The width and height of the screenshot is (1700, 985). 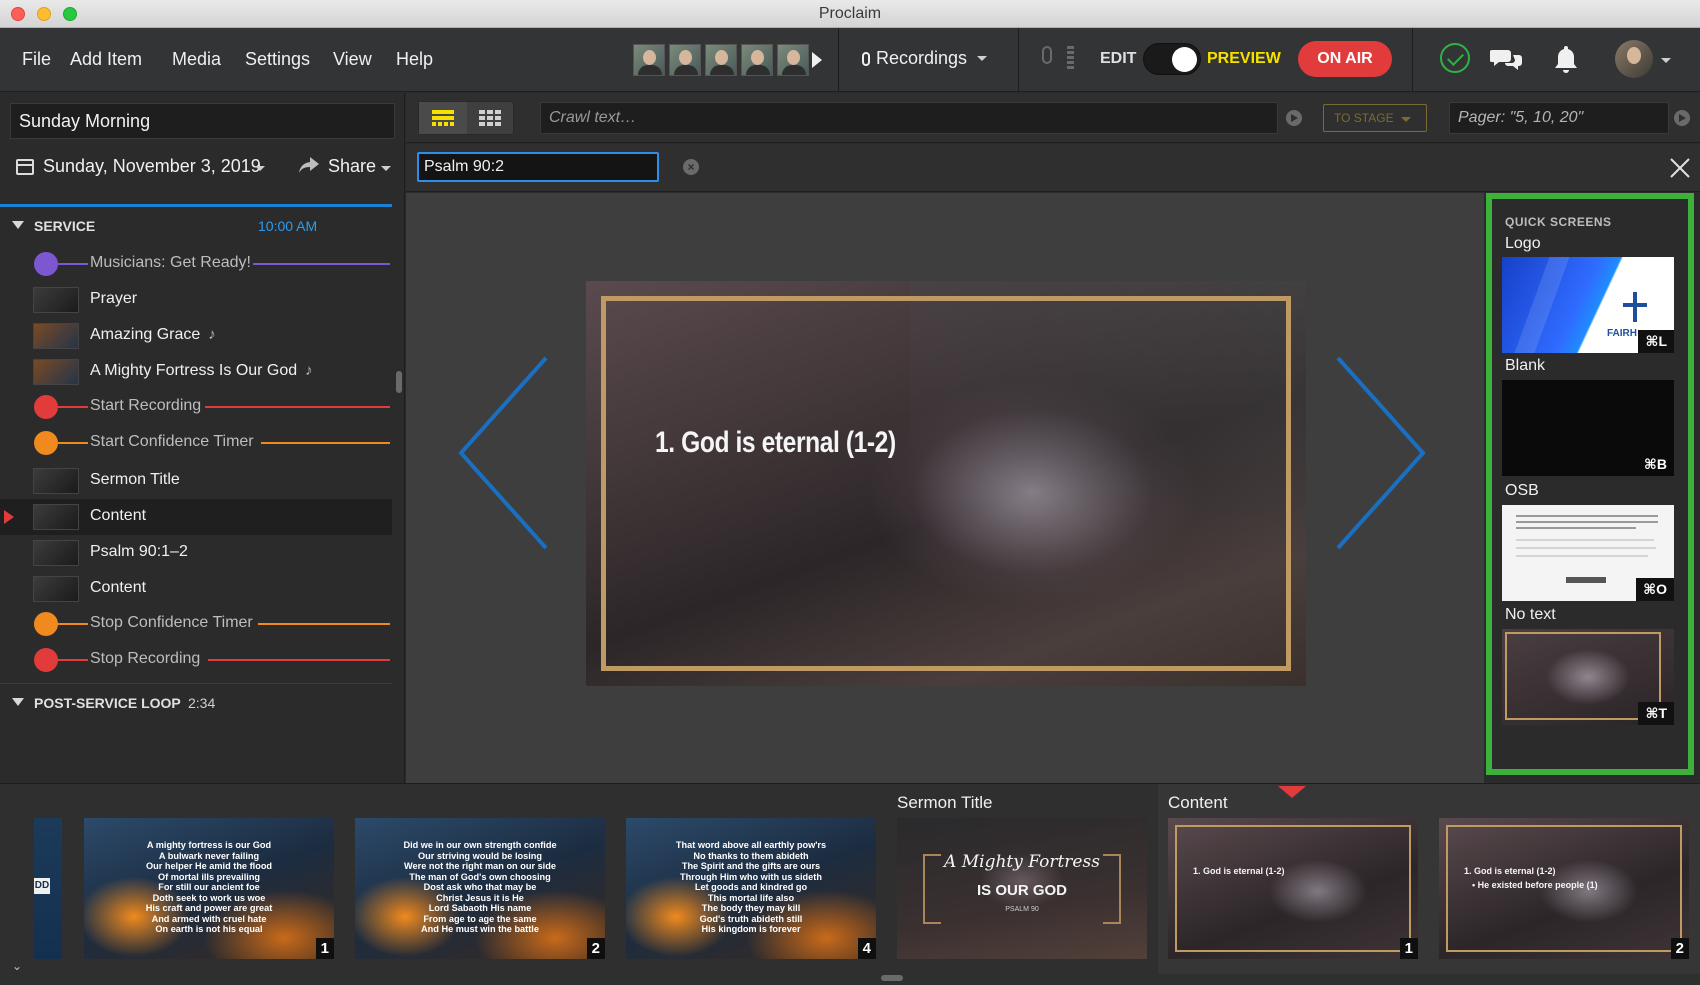 What do you see at coordinates (1364, 118) in the screenshot?
I see `to-stage-label: TO STAGE` at bounding box center [1364, 118].